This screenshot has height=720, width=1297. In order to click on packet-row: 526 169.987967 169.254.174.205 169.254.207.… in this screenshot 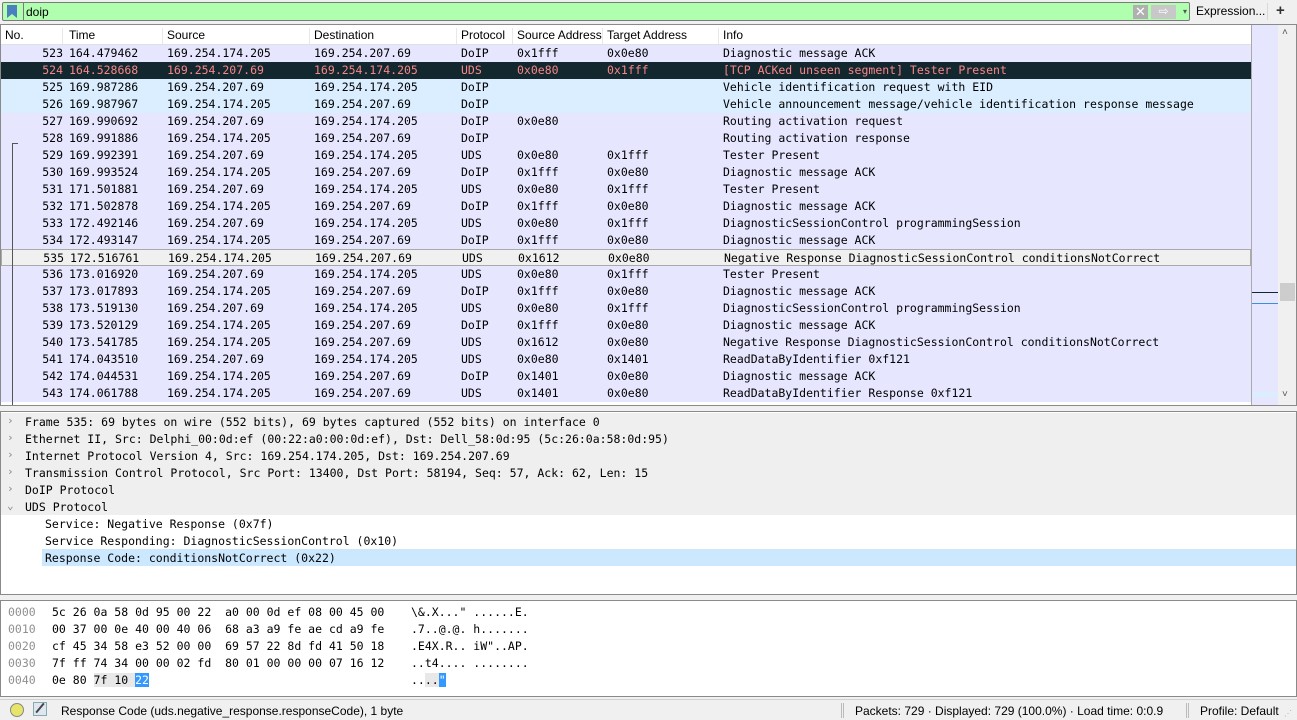, I will do `click(626, 104)`.